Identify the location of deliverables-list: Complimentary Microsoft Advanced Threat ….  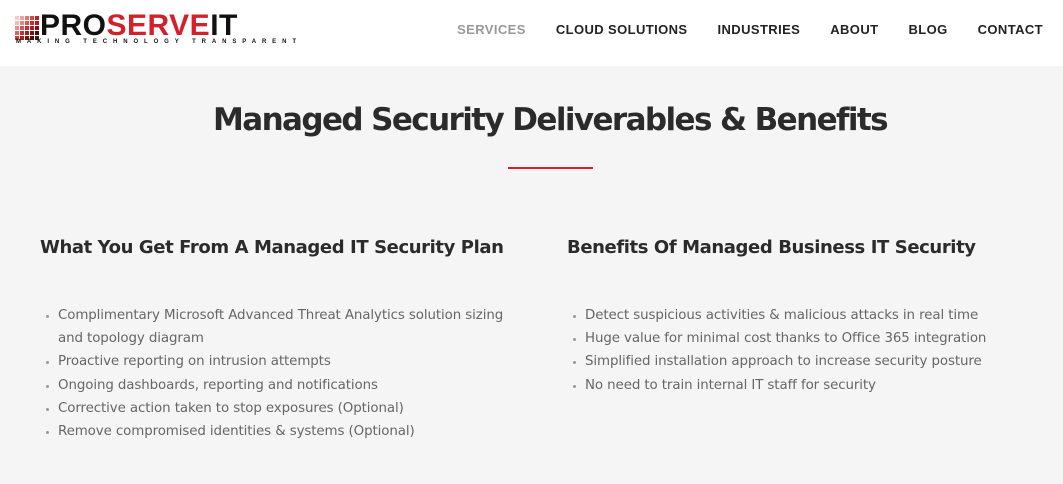
(280, 373).